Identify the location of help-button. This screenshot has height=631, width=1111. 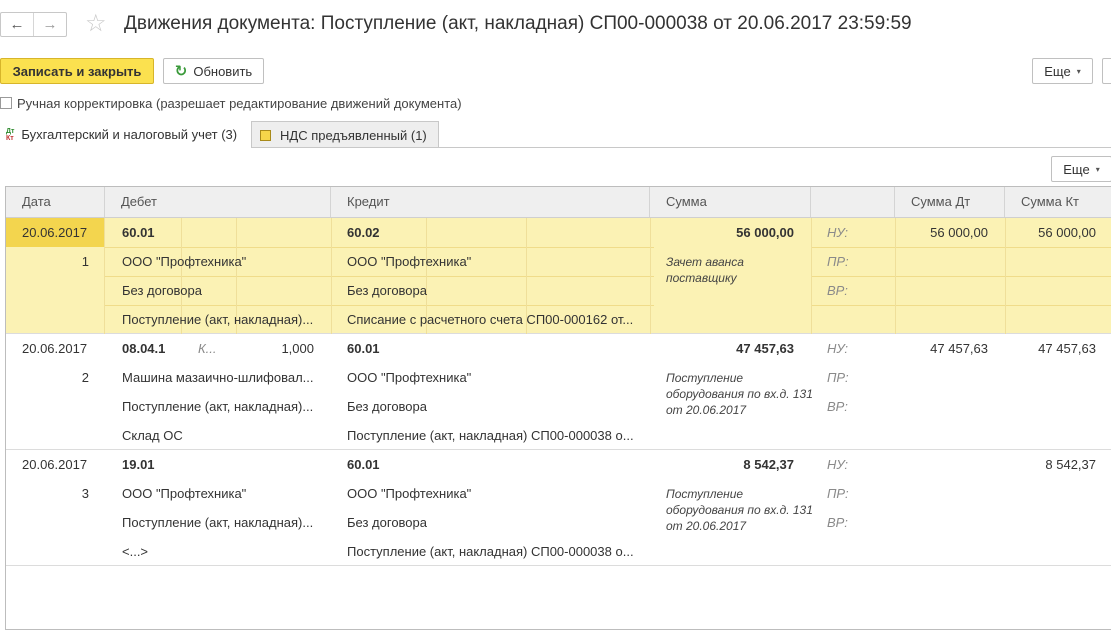
(1106, 71).